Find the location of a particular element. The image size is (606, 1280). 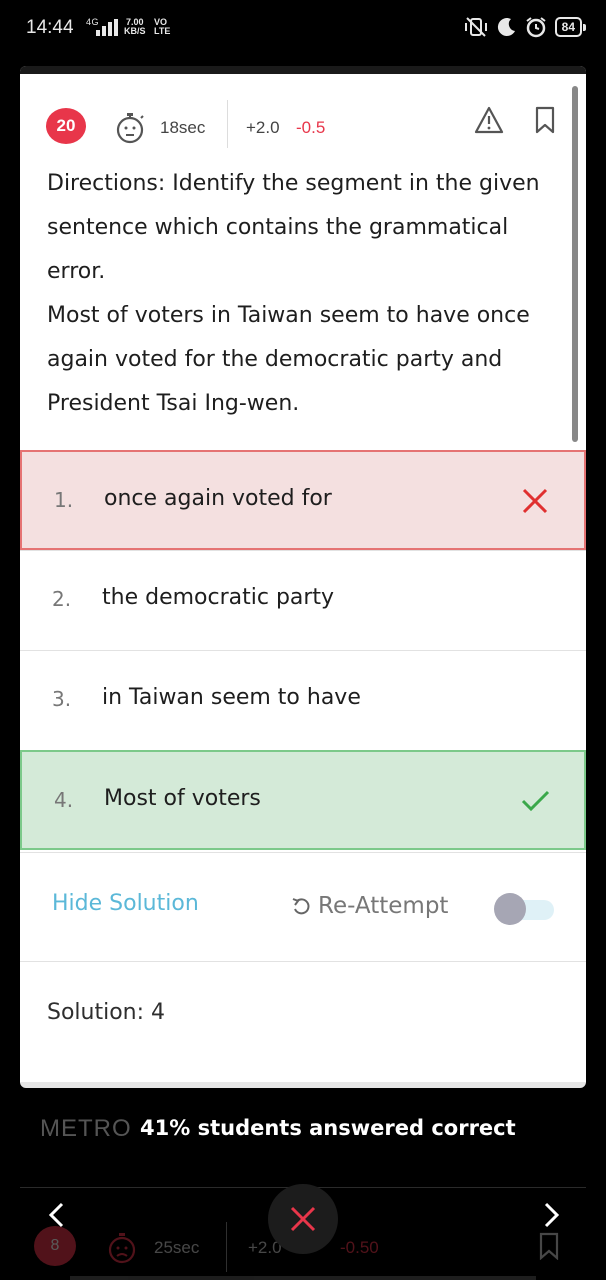

chevron-left-icon is located at coordinates (57, 1215).